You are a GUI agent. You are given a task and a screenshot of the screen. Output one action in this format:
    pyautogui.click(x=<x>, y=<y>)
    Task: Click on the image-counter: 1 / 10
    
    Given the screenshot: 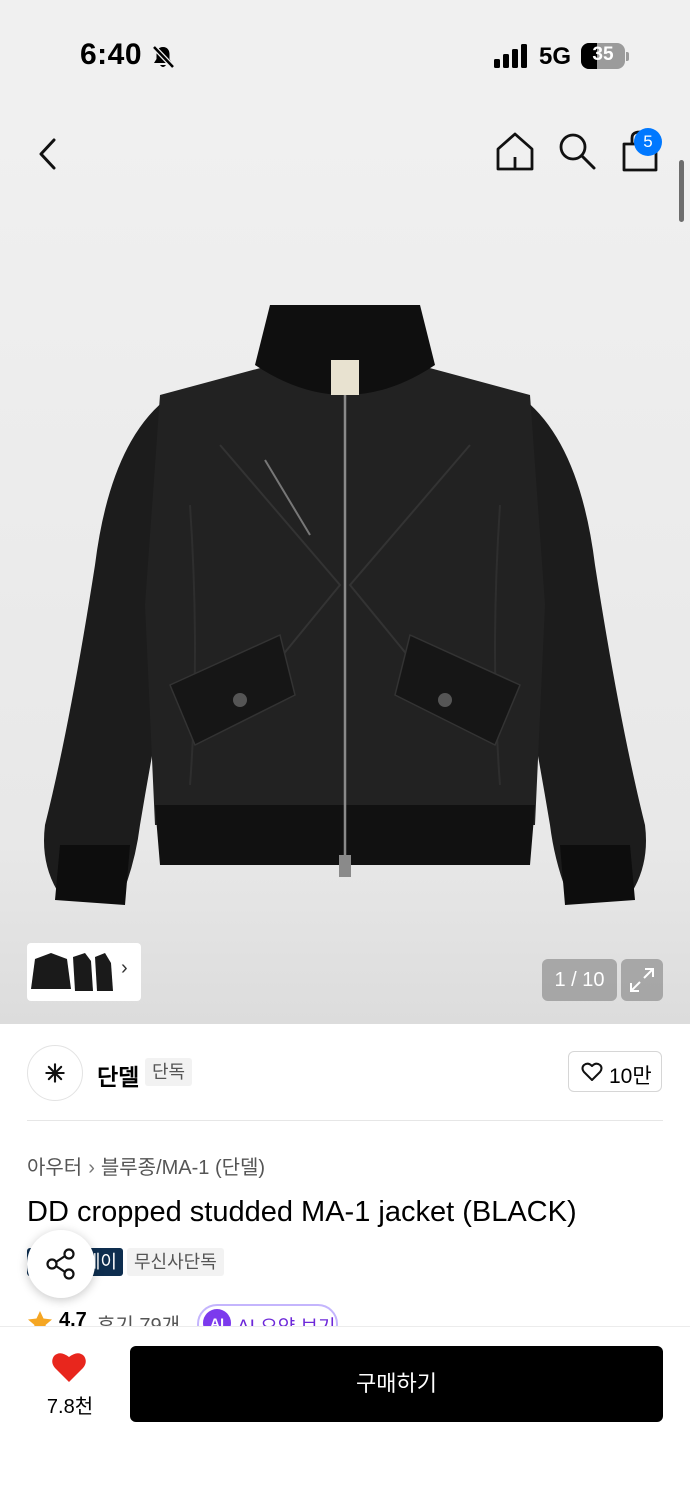 What is the action you would take?
    pyautogui.click(x=579, y=980)
    